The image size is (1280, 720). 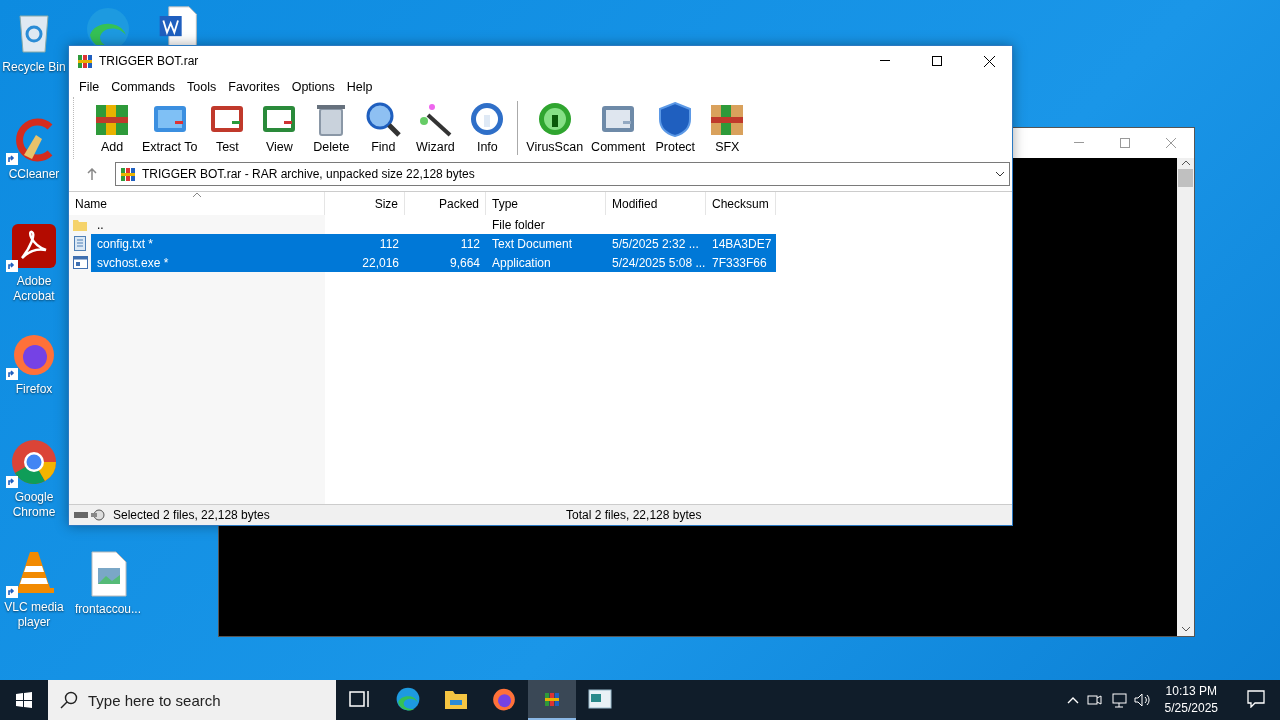 I want to click on column-header: Checksum, so click(x=741, y=203).